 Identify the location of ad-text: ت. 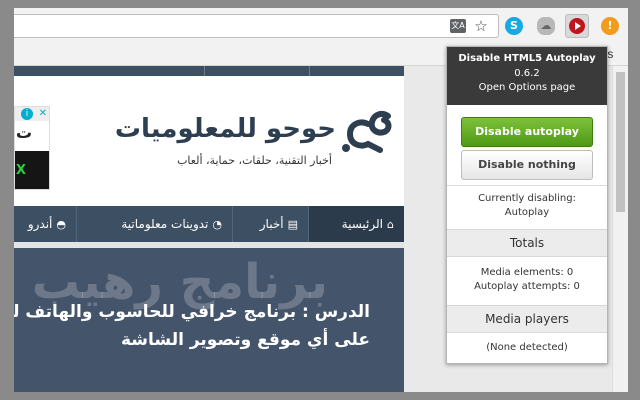
(24, 132).